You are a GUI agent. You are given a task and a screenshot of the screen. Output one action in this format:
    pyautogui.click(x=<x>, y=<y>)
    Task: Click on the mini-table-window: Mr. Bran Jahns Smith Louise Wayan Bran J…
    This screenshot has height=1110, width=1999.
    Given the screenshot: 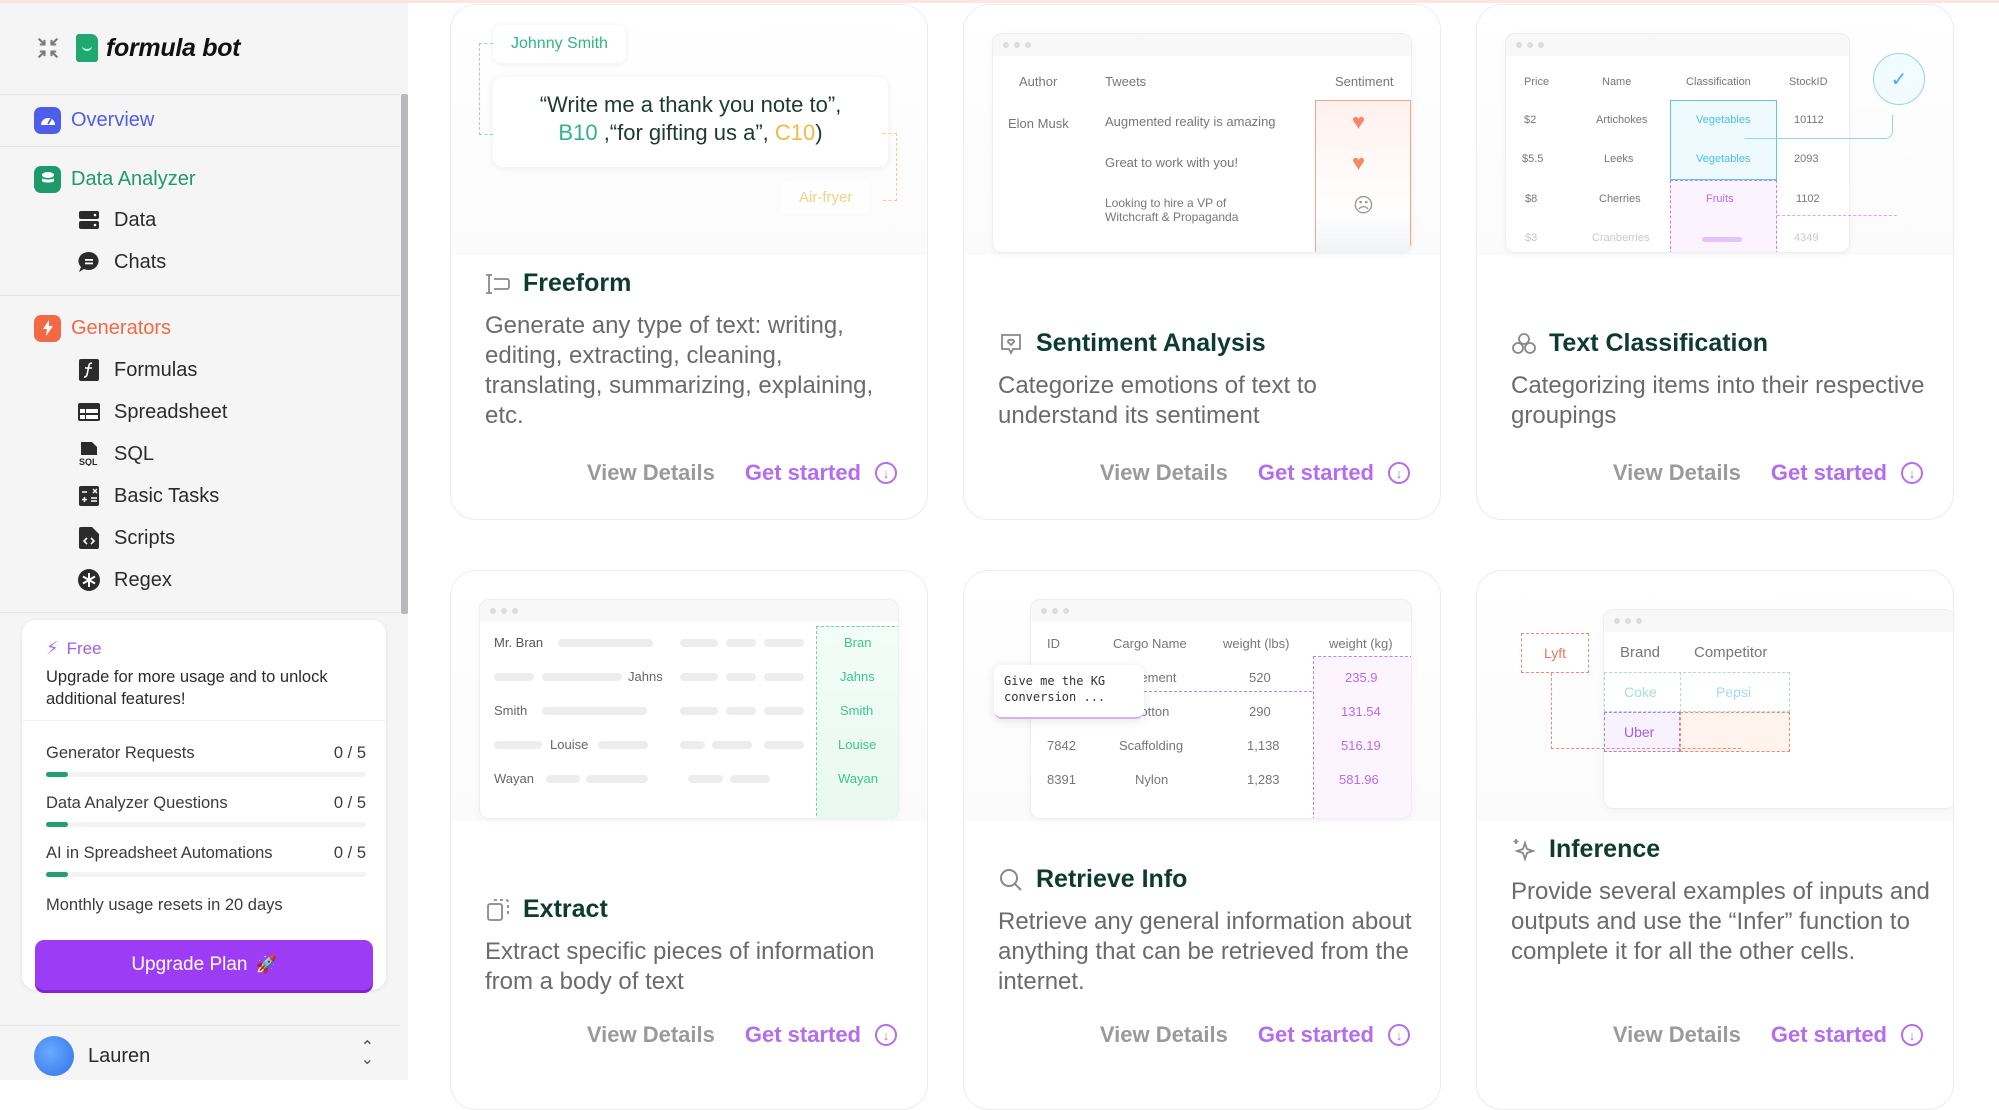 What is the action you would take?
    pyautogui.click(x=689, y=709)
    